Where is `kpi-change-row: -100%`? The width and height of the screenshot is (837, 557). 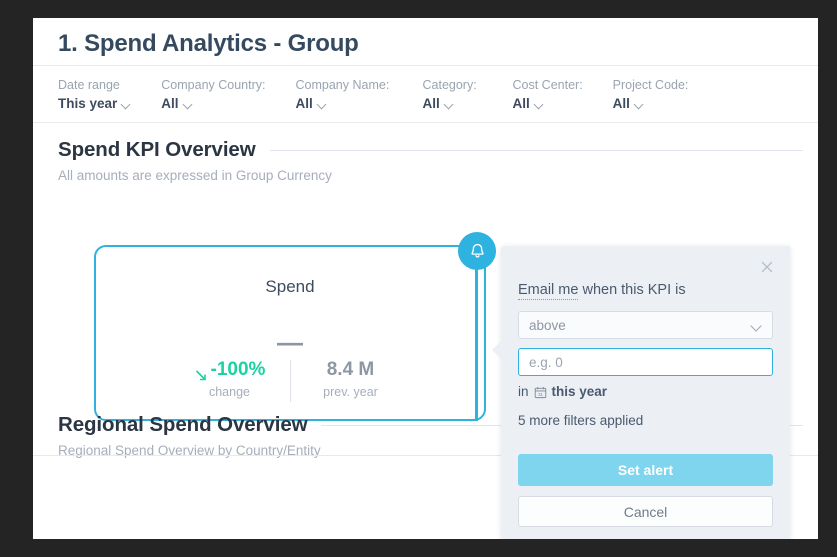 kpi-change-row: -100% is located at coordinates (230, 370).